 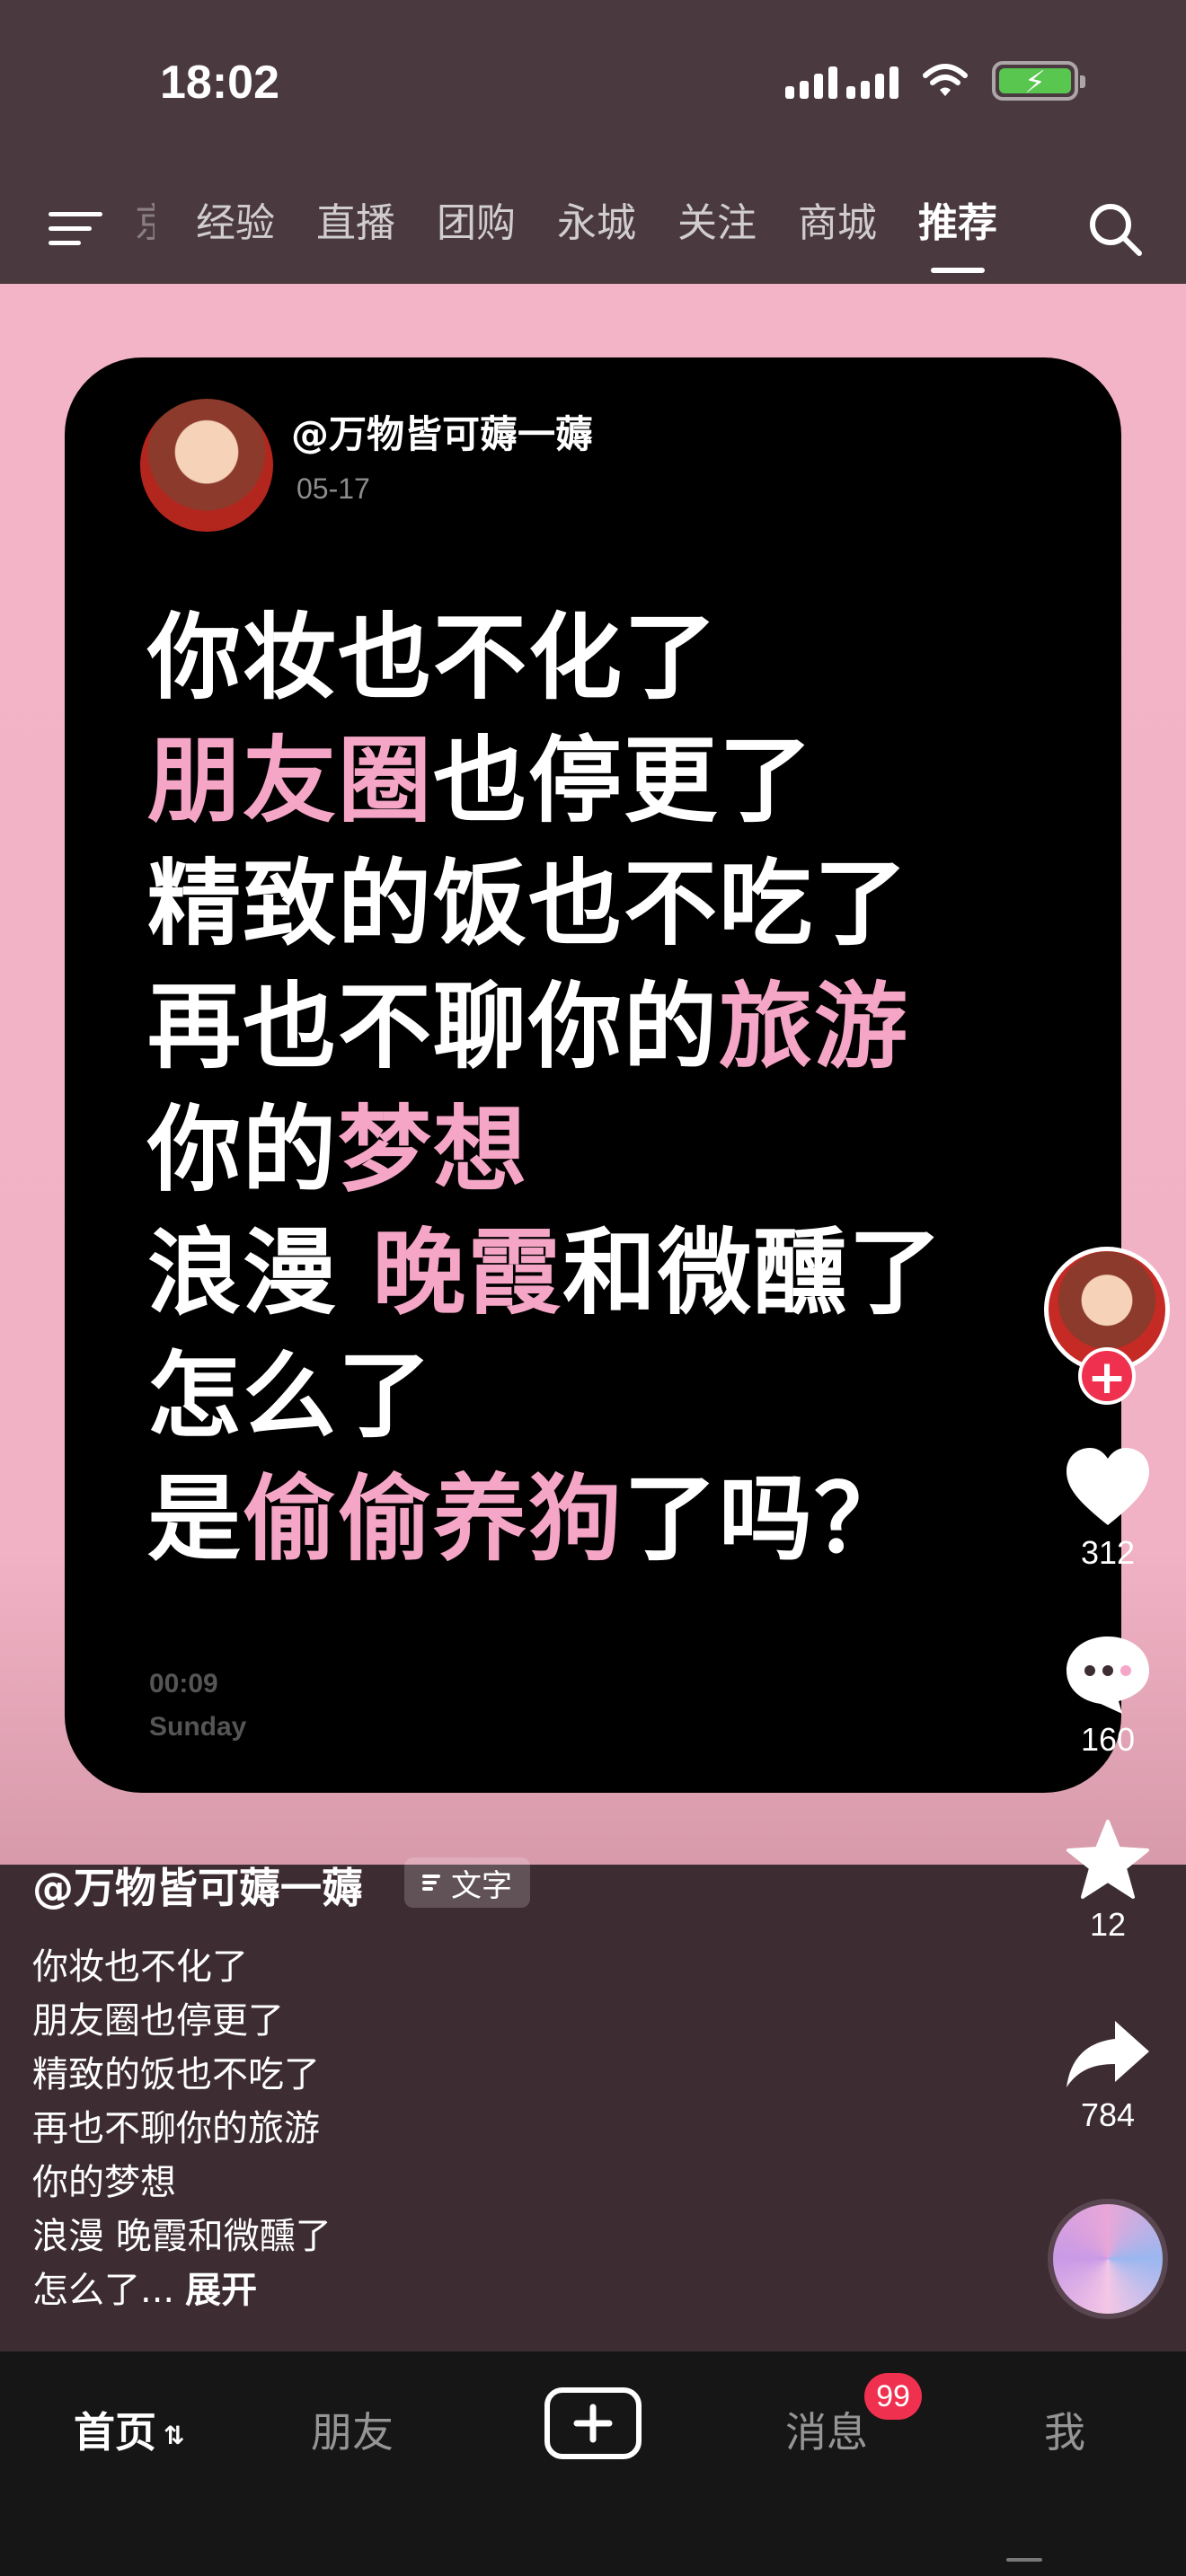 I want to click on favorite-button: 12, so click(x=1107, y=1881).